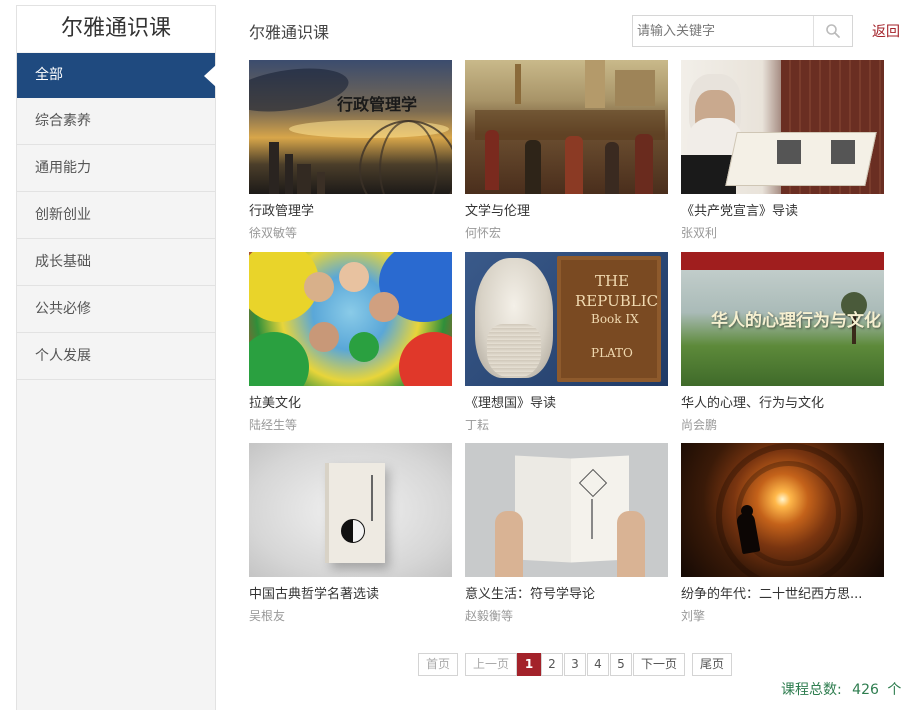  Describe the element at coordinates (566, 401) in the screenshot. I see `course-title: 《理想国》导读` at that location.